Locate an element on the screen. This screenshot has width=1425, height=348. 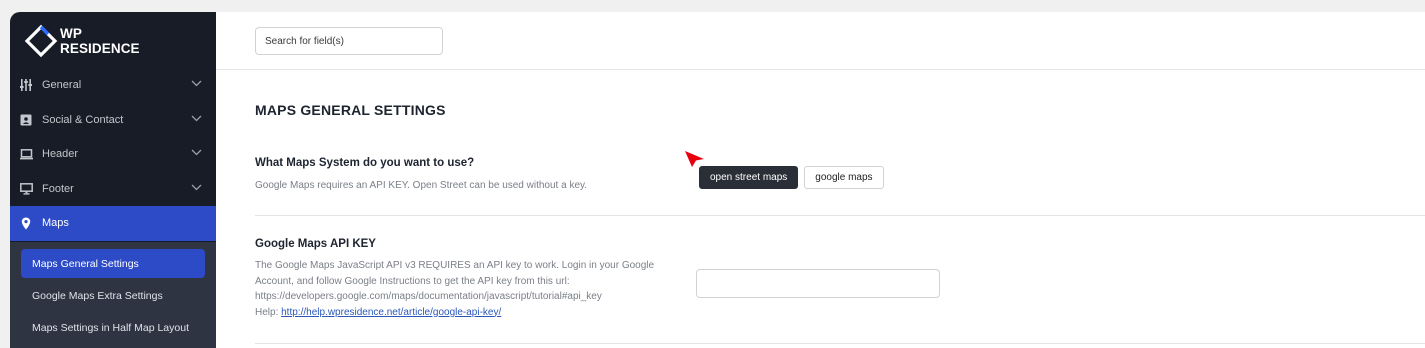
subnav-label: Maps General Settings is located at coordinates (85, 263).